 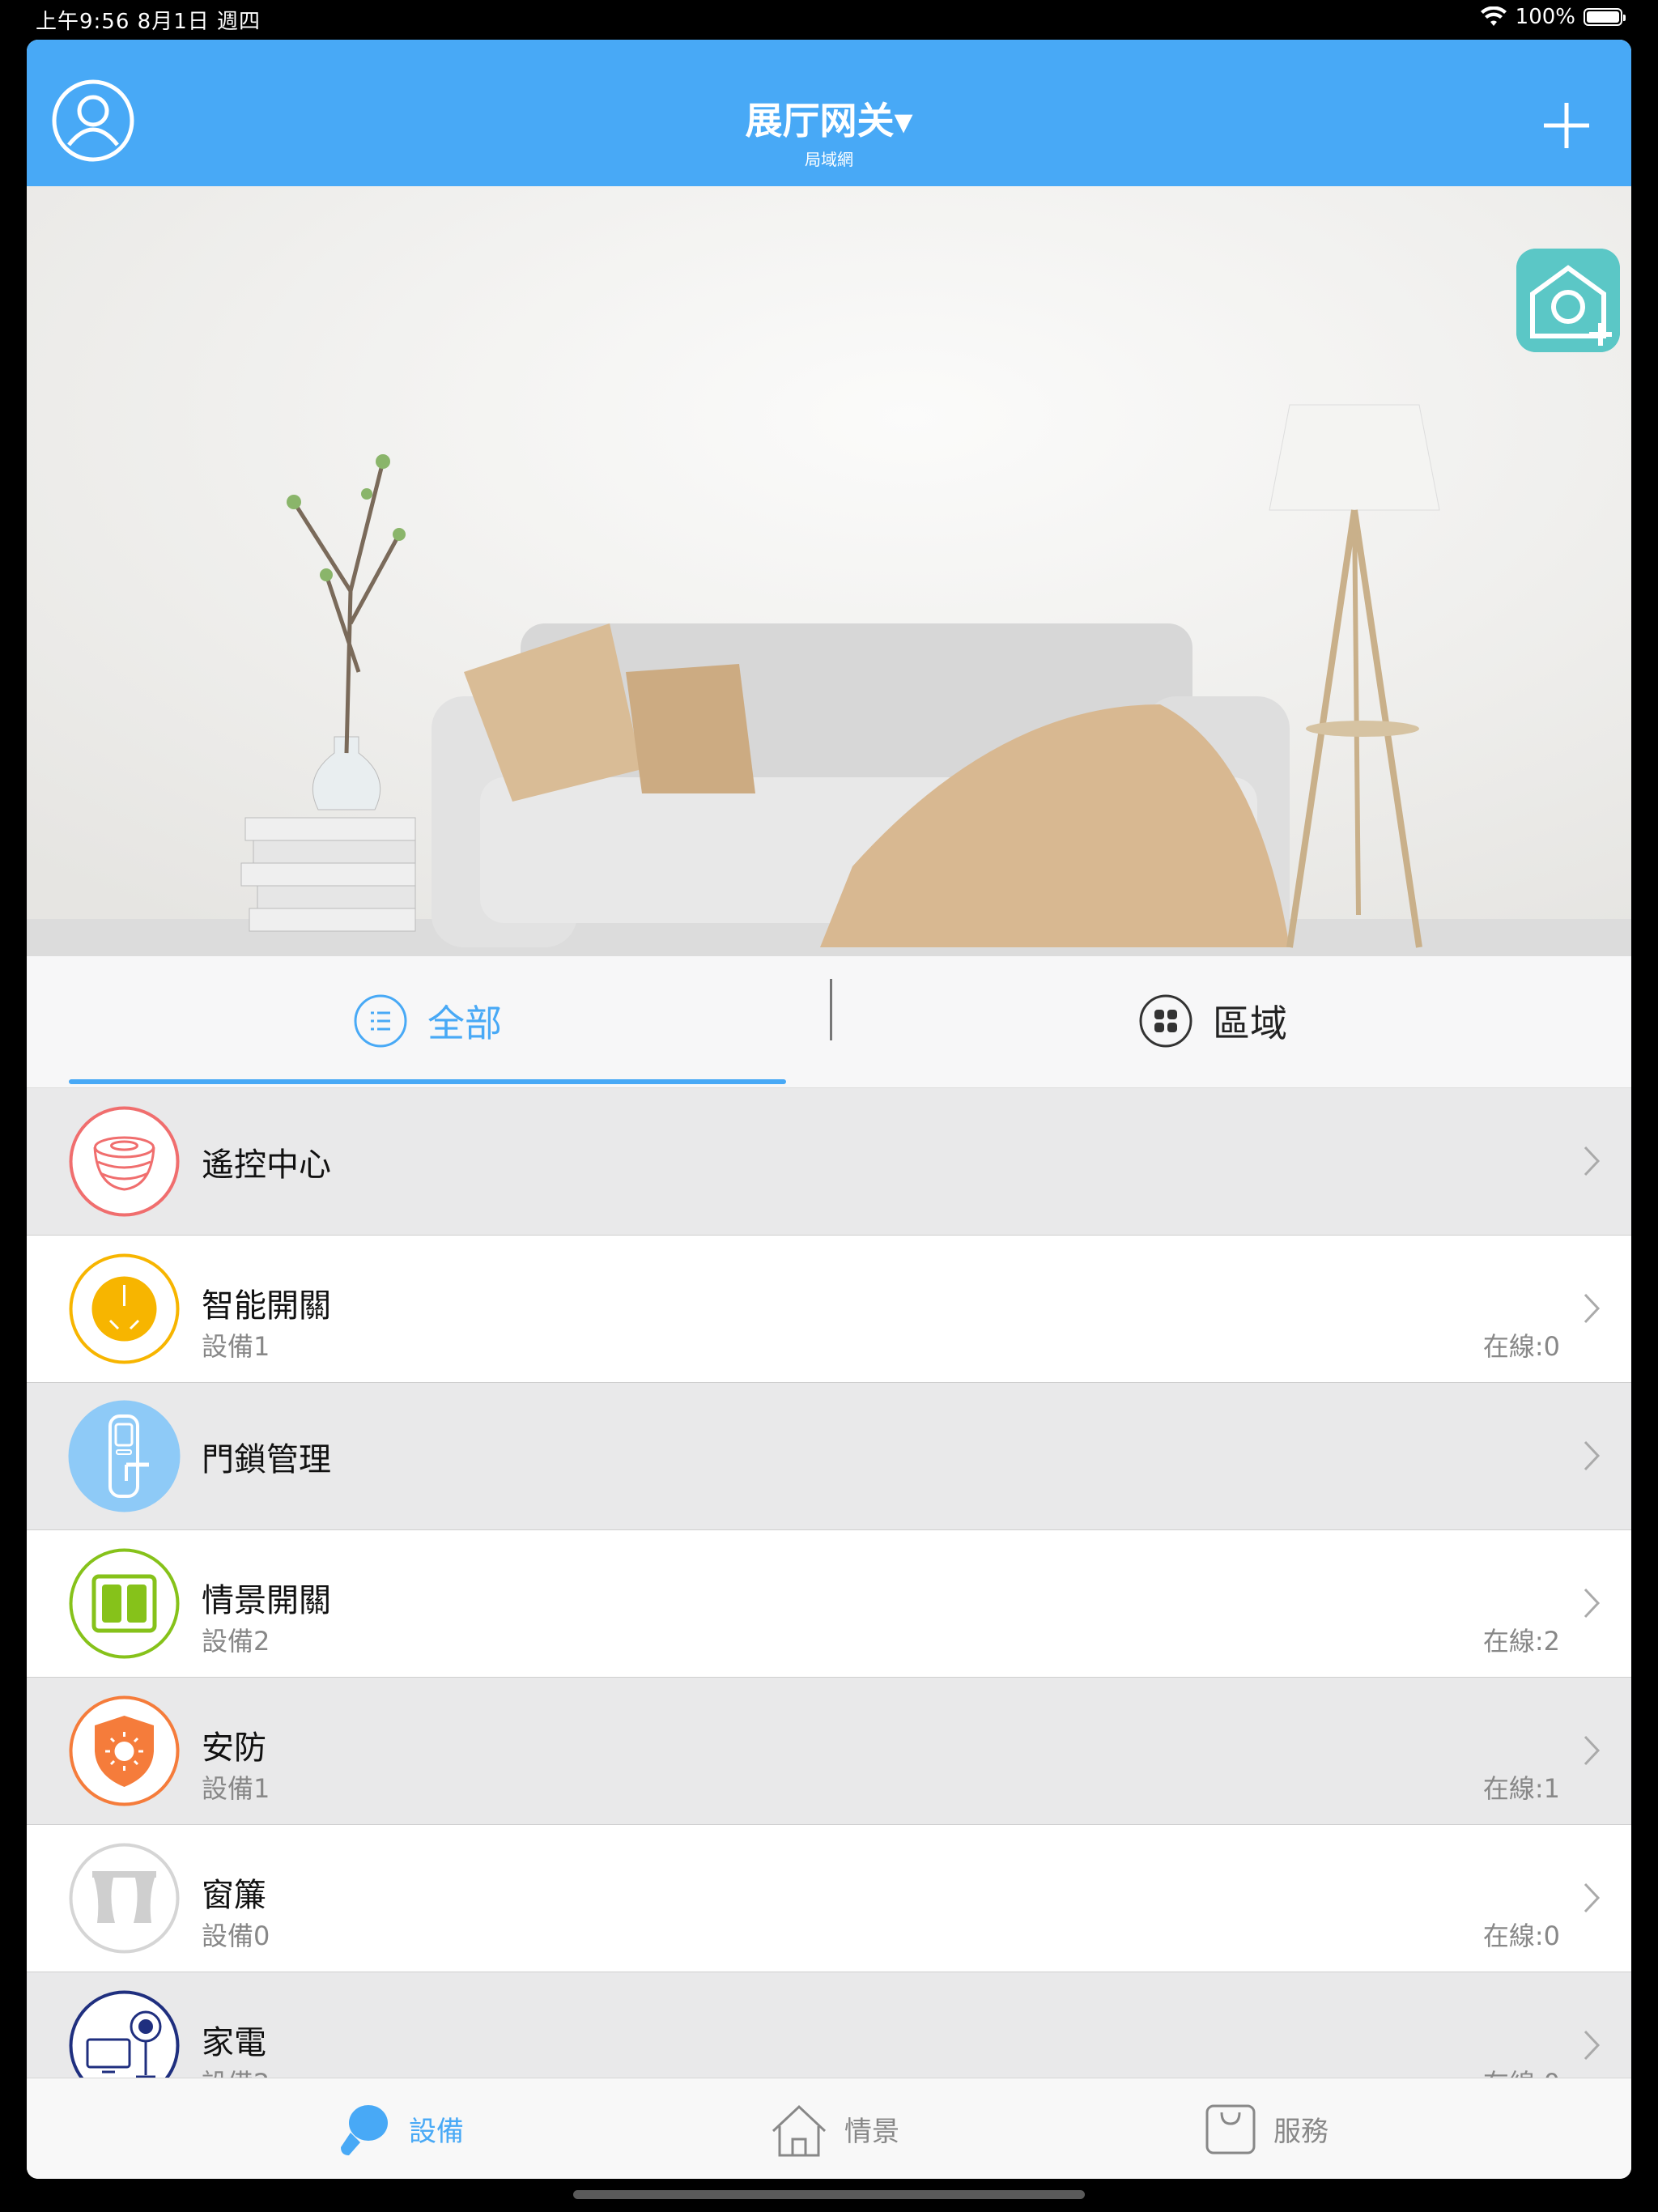 I want to click on category-title: 家電, so click(x=234, y=2043).